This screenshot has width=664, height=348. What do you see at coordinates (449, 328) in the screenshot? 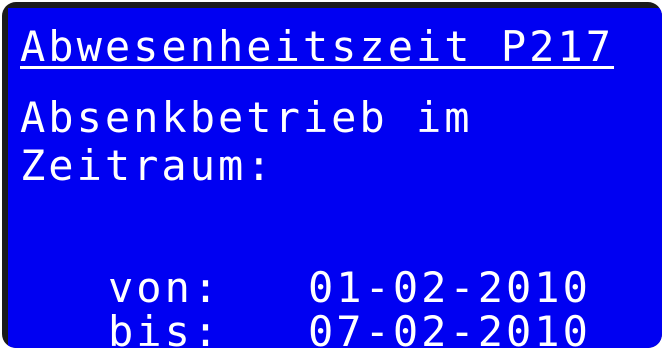
I see `to-date-value: 07-02-2010` at bounding box center [449, 328].